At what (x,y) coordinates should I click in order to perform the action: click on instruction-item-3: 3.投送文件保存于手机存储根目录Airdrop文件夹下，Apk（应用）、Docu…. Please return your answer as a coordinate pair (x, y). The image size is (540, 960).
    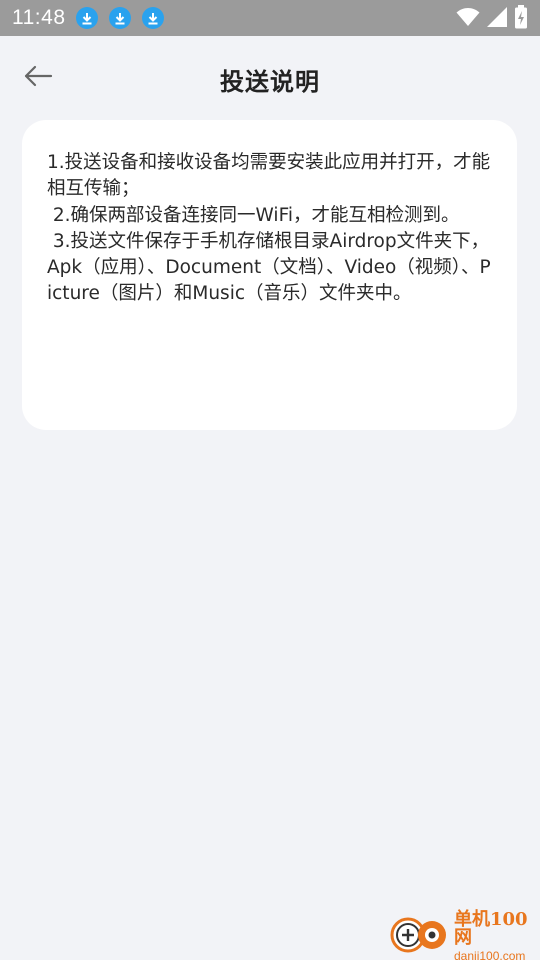
    Looking at the image, I should click on (269, 267).